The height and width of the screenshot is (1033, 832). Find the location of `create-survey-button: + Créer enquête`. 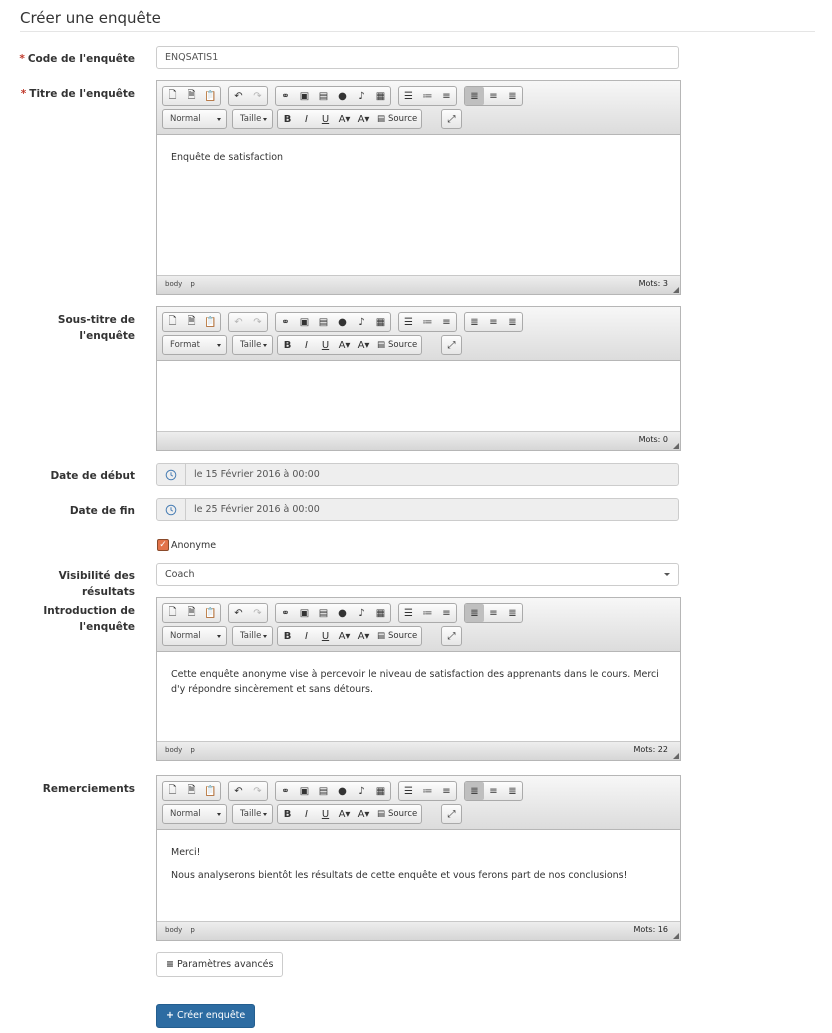

create-survey-button: + Créer enquête is located at coordinates (206, 1016).